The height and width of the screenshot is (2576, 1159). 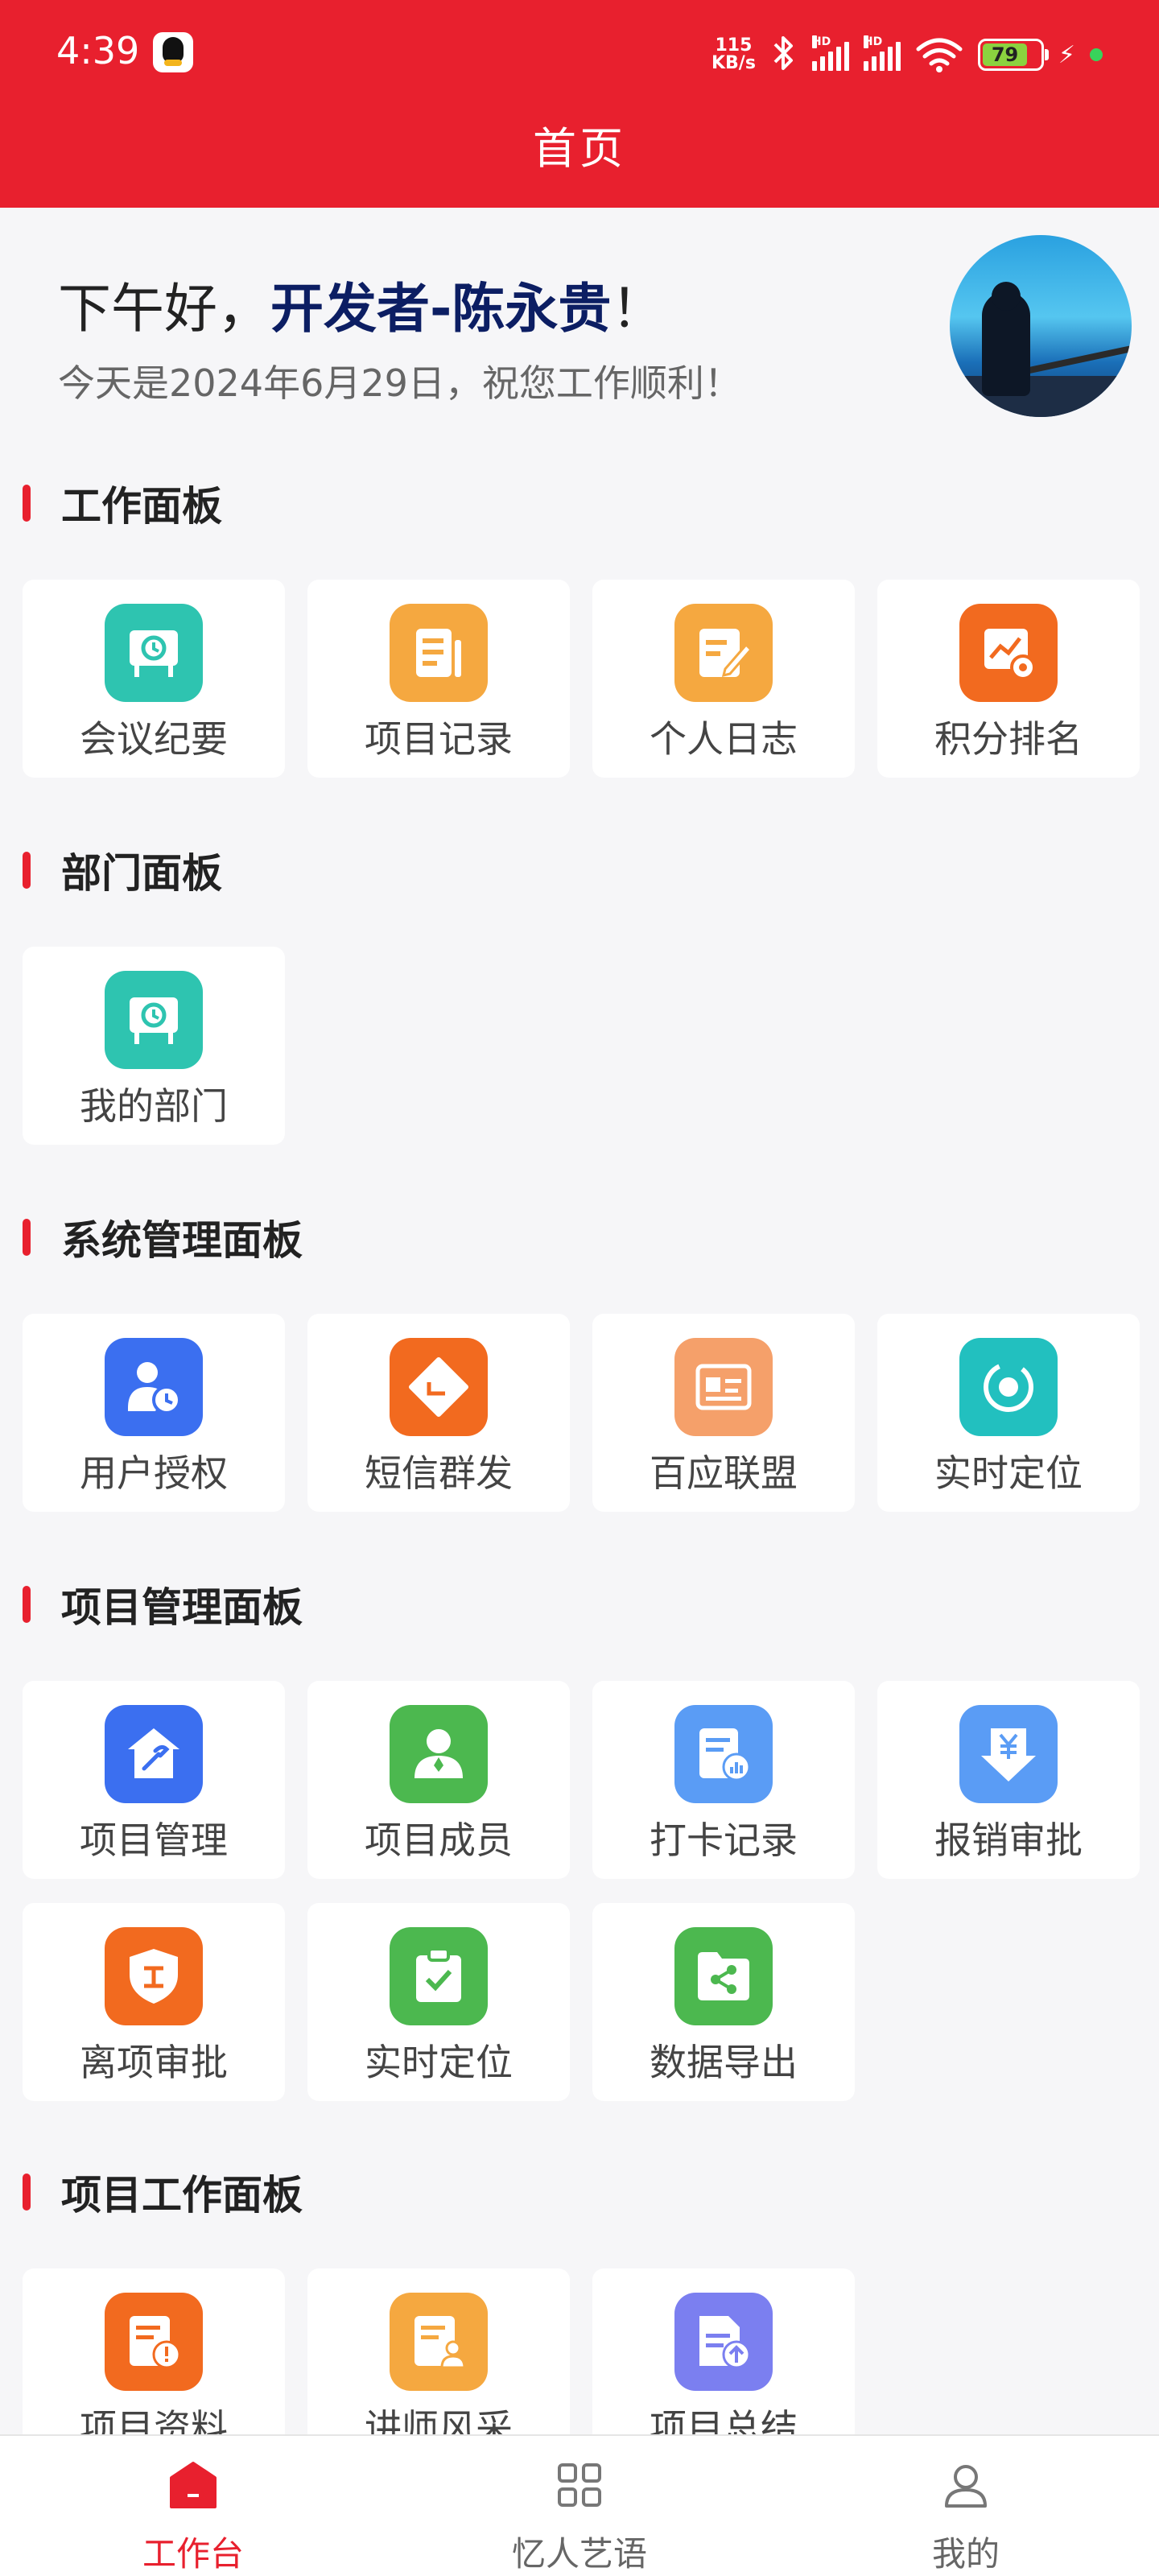 I want to click on nav-item-yiren-yiyu: 忆人艺语, so click(x=579, y=2506).